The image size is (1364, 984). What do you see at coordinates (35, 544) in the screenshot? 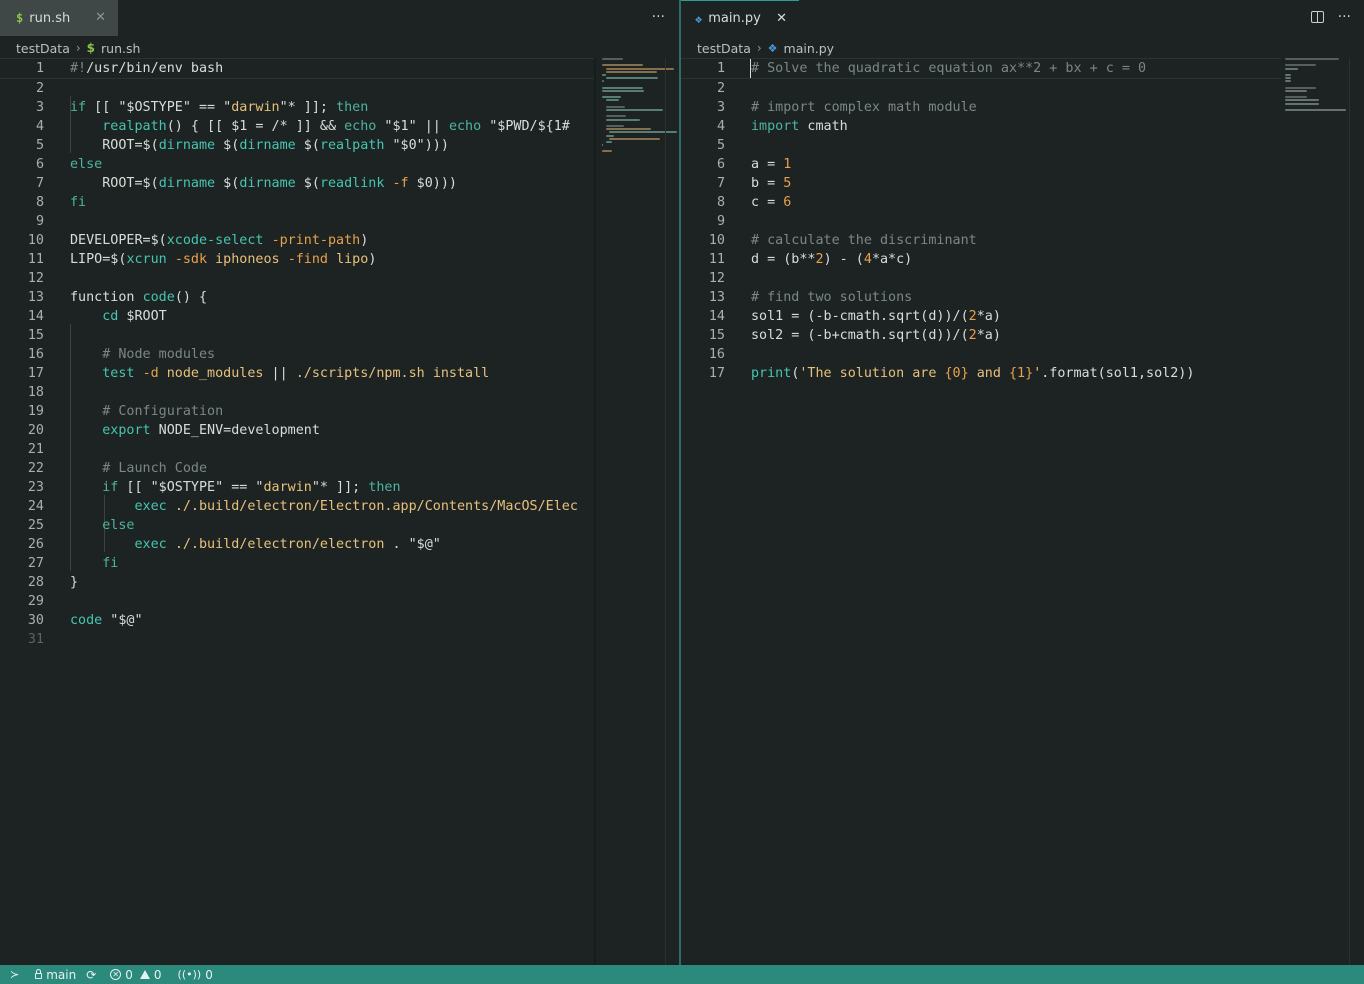
I see `line-number: 26` at bounding box center [35, 544].